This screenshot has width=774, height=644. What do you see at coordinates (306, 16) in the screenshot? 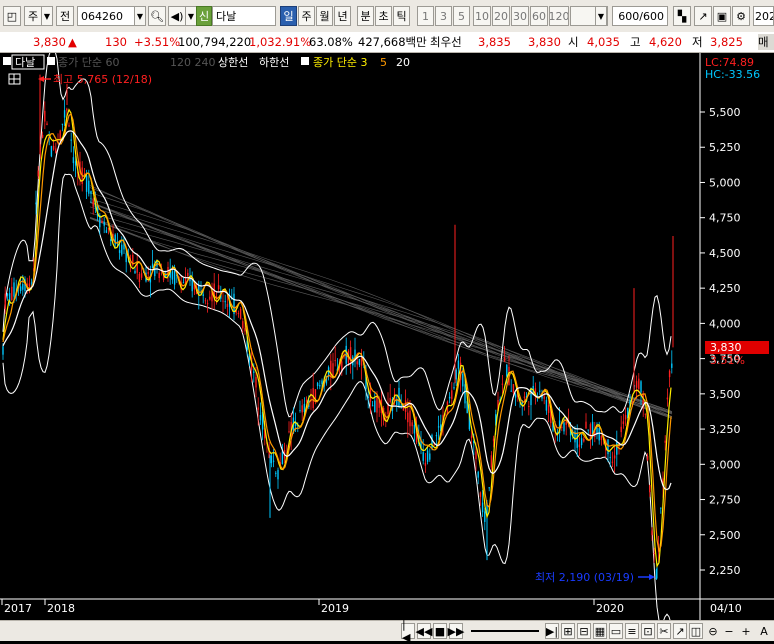
I see `tab-week: 주` at bounding box center [306, 16].